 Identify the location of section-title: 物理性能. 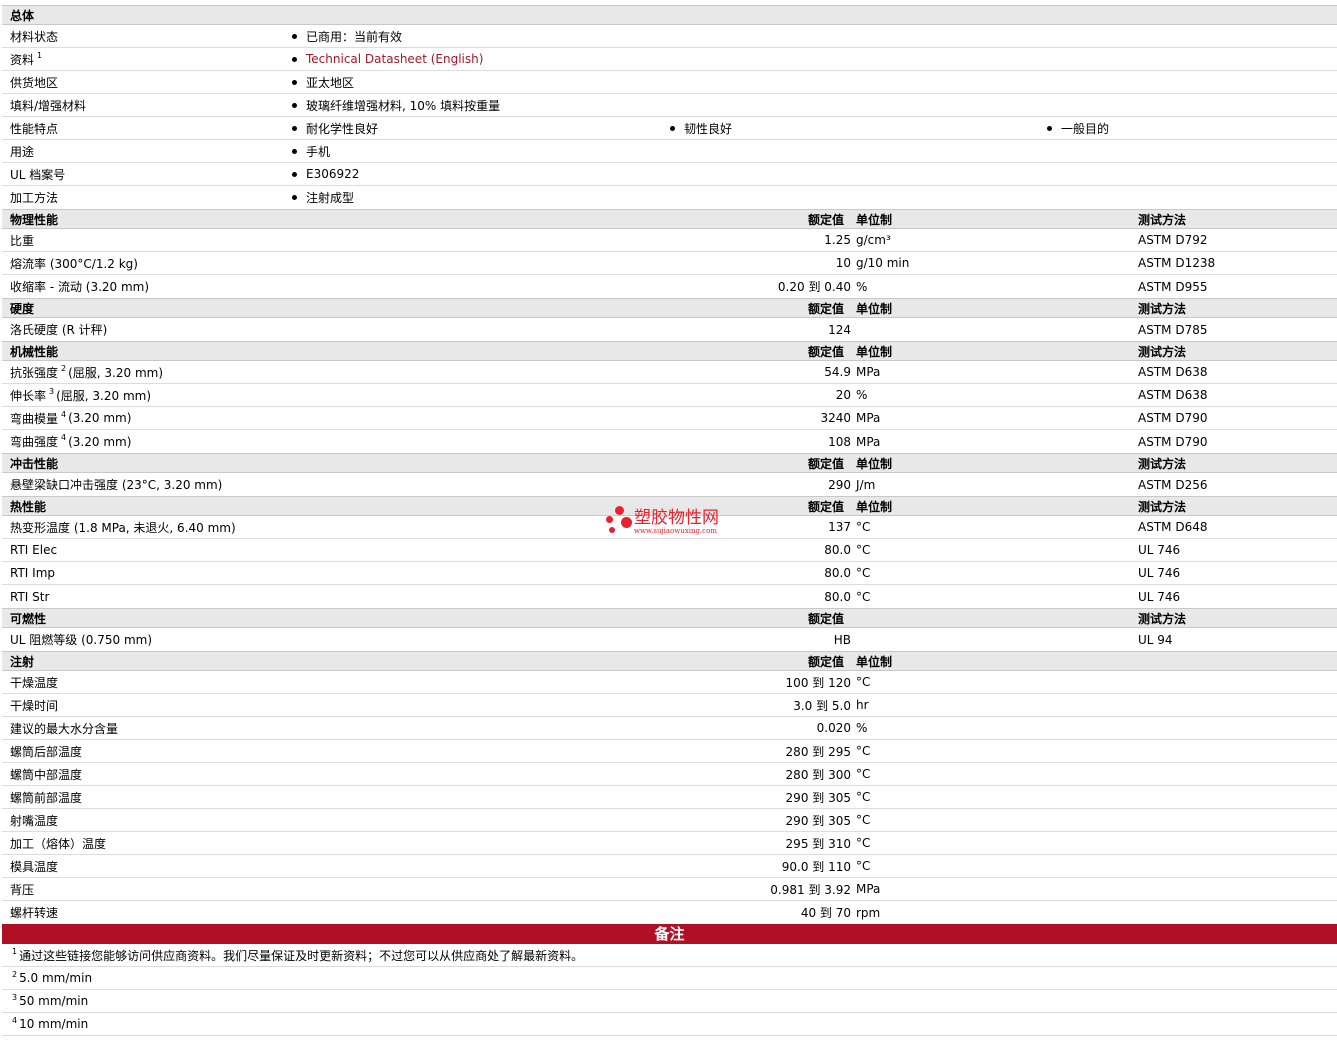
(34, 219).